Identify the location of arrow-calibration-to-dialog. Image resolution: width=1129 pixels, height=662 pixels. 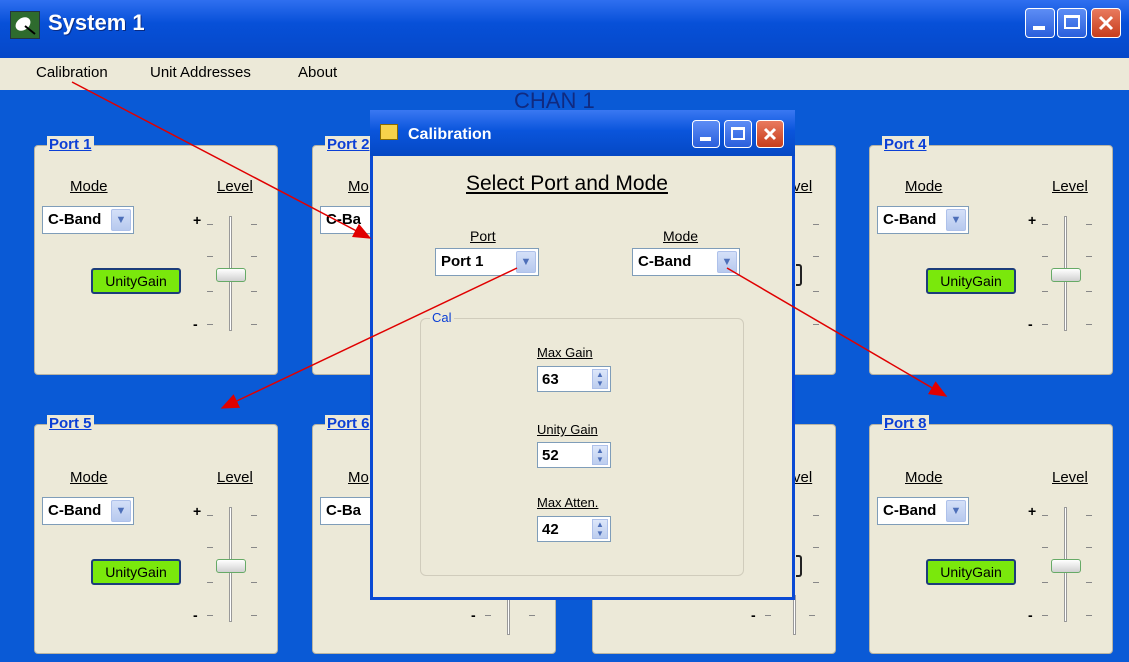
(221, 160).